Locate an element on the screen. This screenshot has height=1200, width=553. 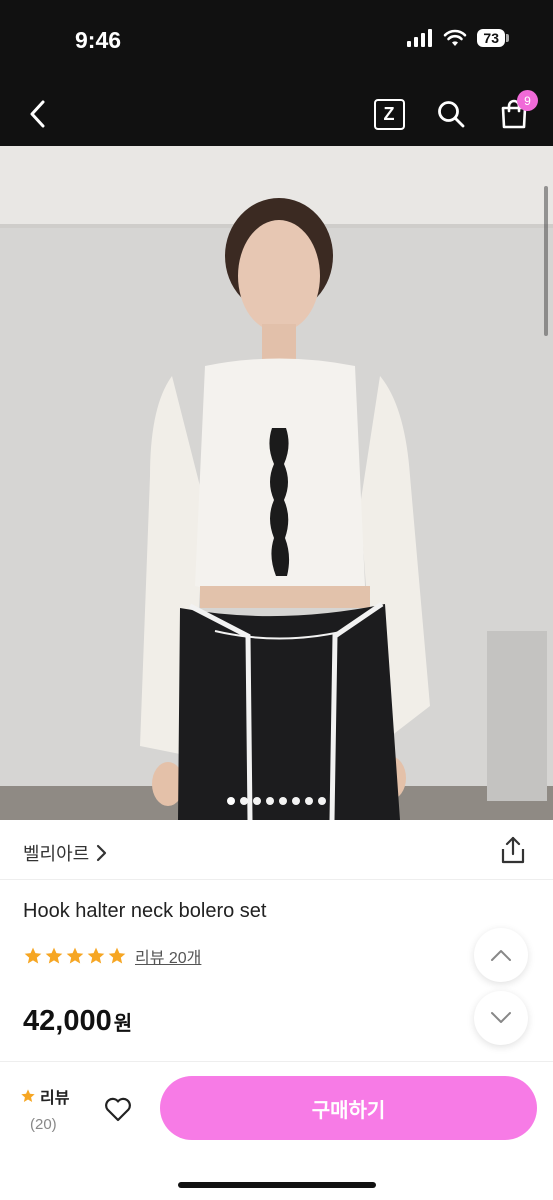
wishlist-button is located at coordinates (118, 1109).